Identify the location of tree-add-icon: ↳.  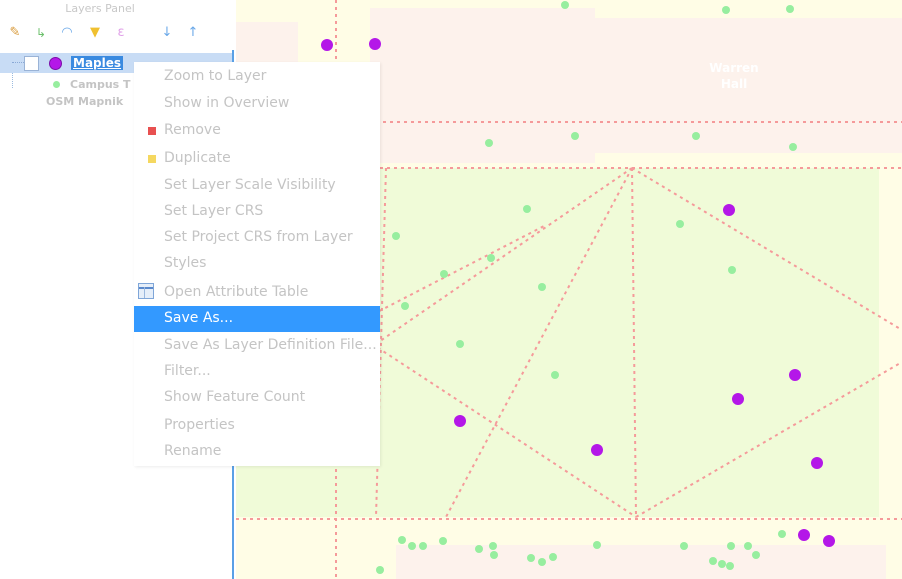
(41, 33).